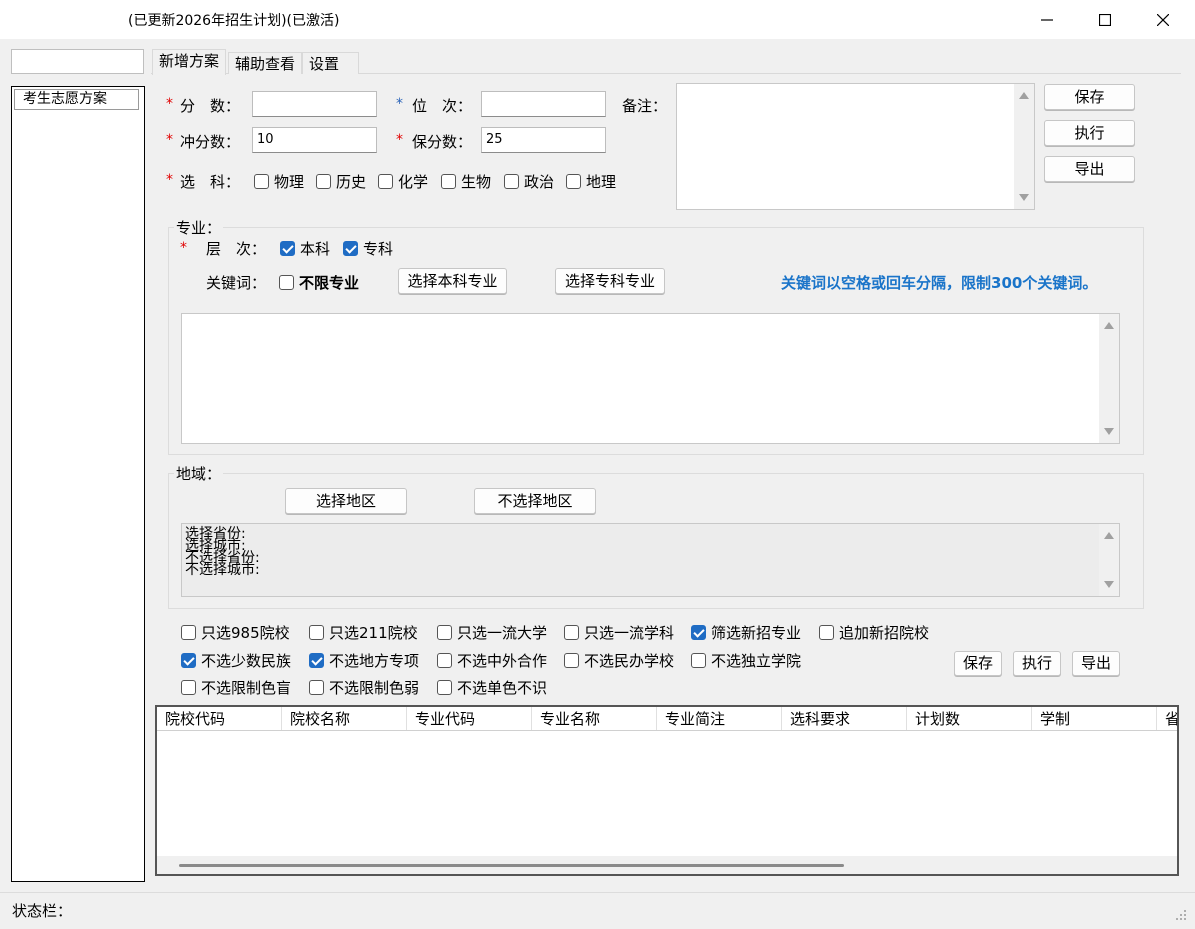 Image resolution: width=1195 pixels, height=929 pixels. Describe the element at coordinates (978, 663) in the screenshot. I see `save-button-bottom: 保存` at that location.